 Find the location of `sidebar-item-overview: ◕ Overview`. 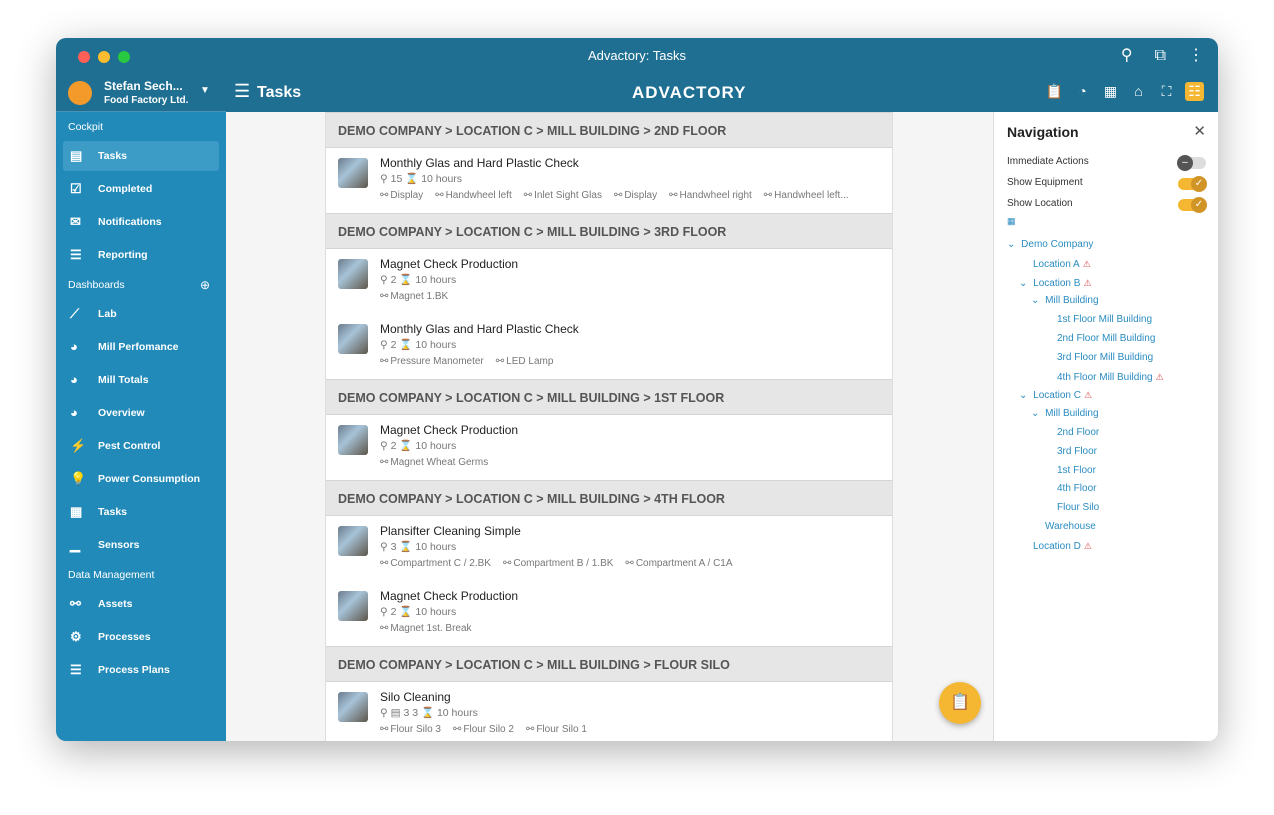

sidebar-item-overview: ◕ Overview is located at coordinates (141, 413).